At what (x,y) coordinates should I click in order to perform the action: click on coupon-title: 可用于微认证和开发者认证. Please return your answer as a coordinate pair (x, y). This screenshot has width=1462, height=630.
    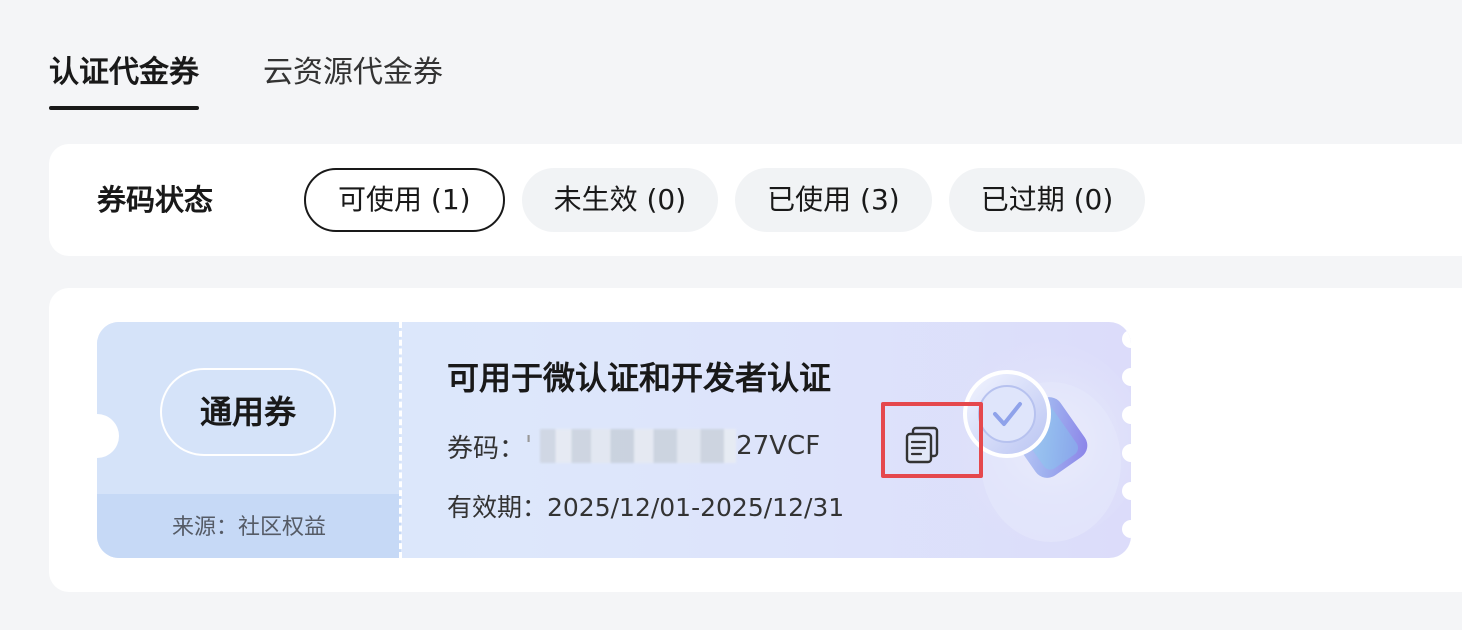
    Looking at the image, I should click on (639, 378).